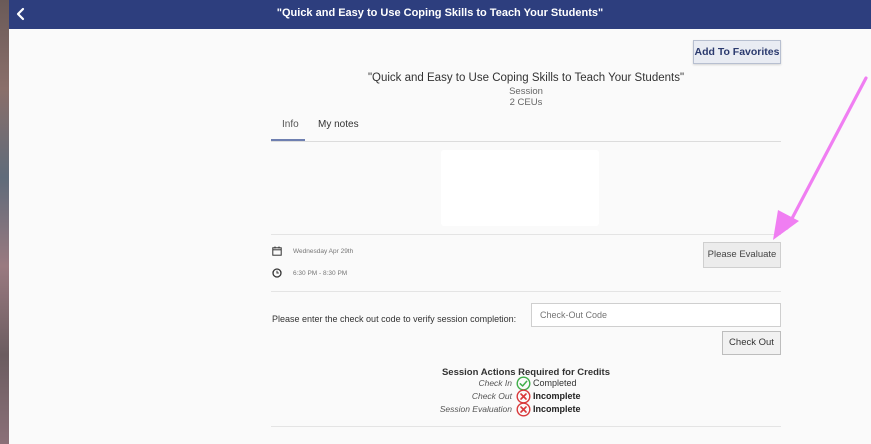  I want to click on tab-info: Info, so click(290, 124).